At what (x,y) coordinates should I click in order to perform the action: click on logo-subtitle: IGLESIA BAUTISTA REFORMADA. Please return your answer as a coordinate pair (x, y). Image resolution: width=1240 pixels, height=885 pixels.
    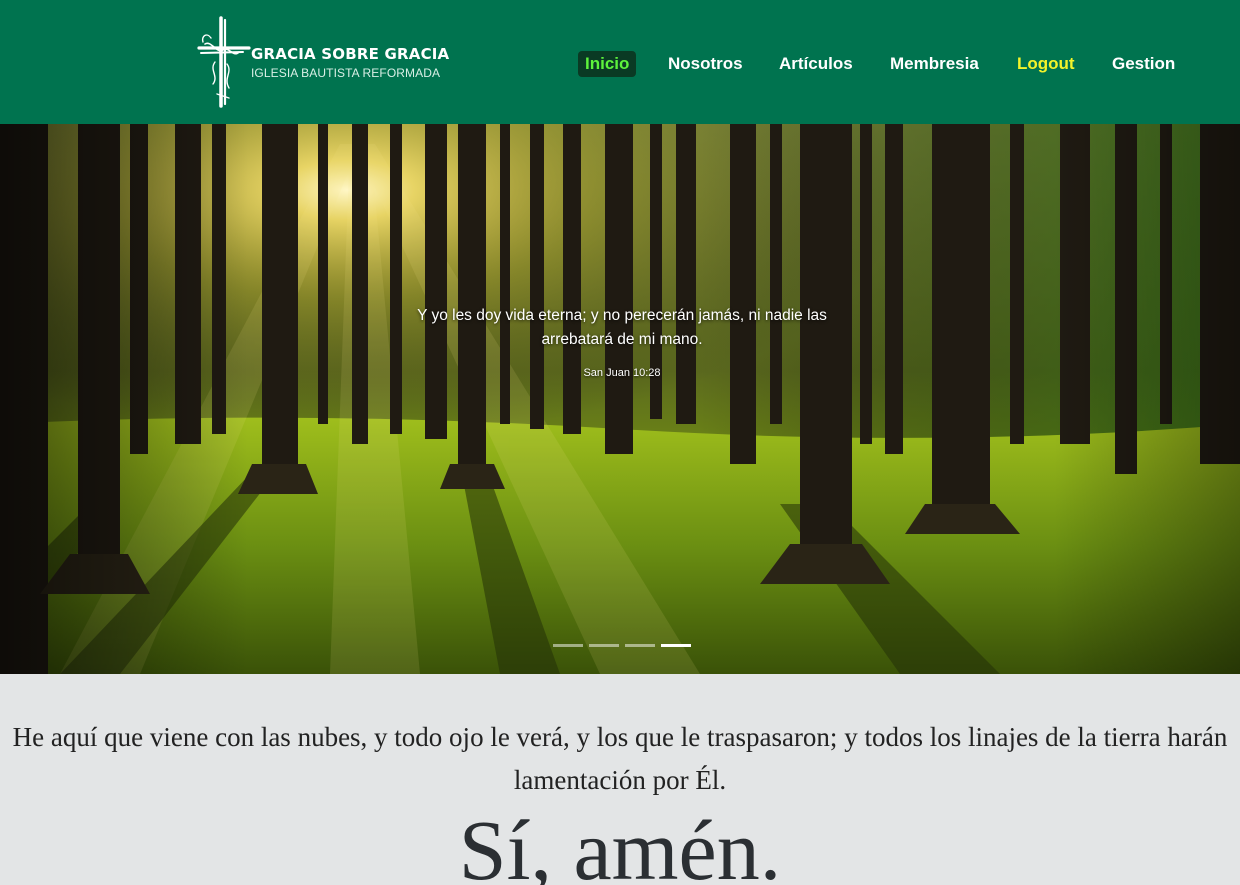
    Looking at the image, I should click on (346, 73).